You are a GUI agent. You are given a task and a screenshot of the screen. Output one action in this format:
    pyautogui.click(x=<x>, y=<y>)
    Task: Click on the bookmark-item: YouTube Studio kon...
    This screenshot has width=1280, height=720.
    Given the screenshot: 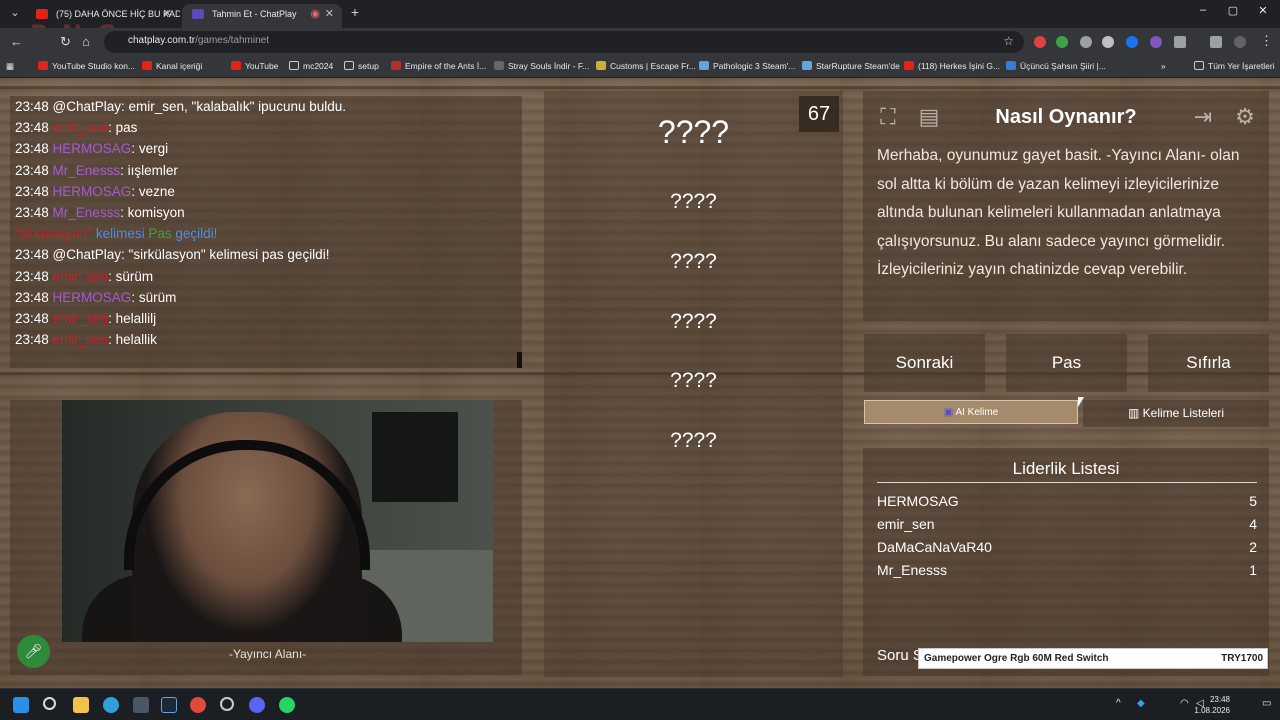 What is the action you would take?
    pyautogui.click(x=86, y=66)
    